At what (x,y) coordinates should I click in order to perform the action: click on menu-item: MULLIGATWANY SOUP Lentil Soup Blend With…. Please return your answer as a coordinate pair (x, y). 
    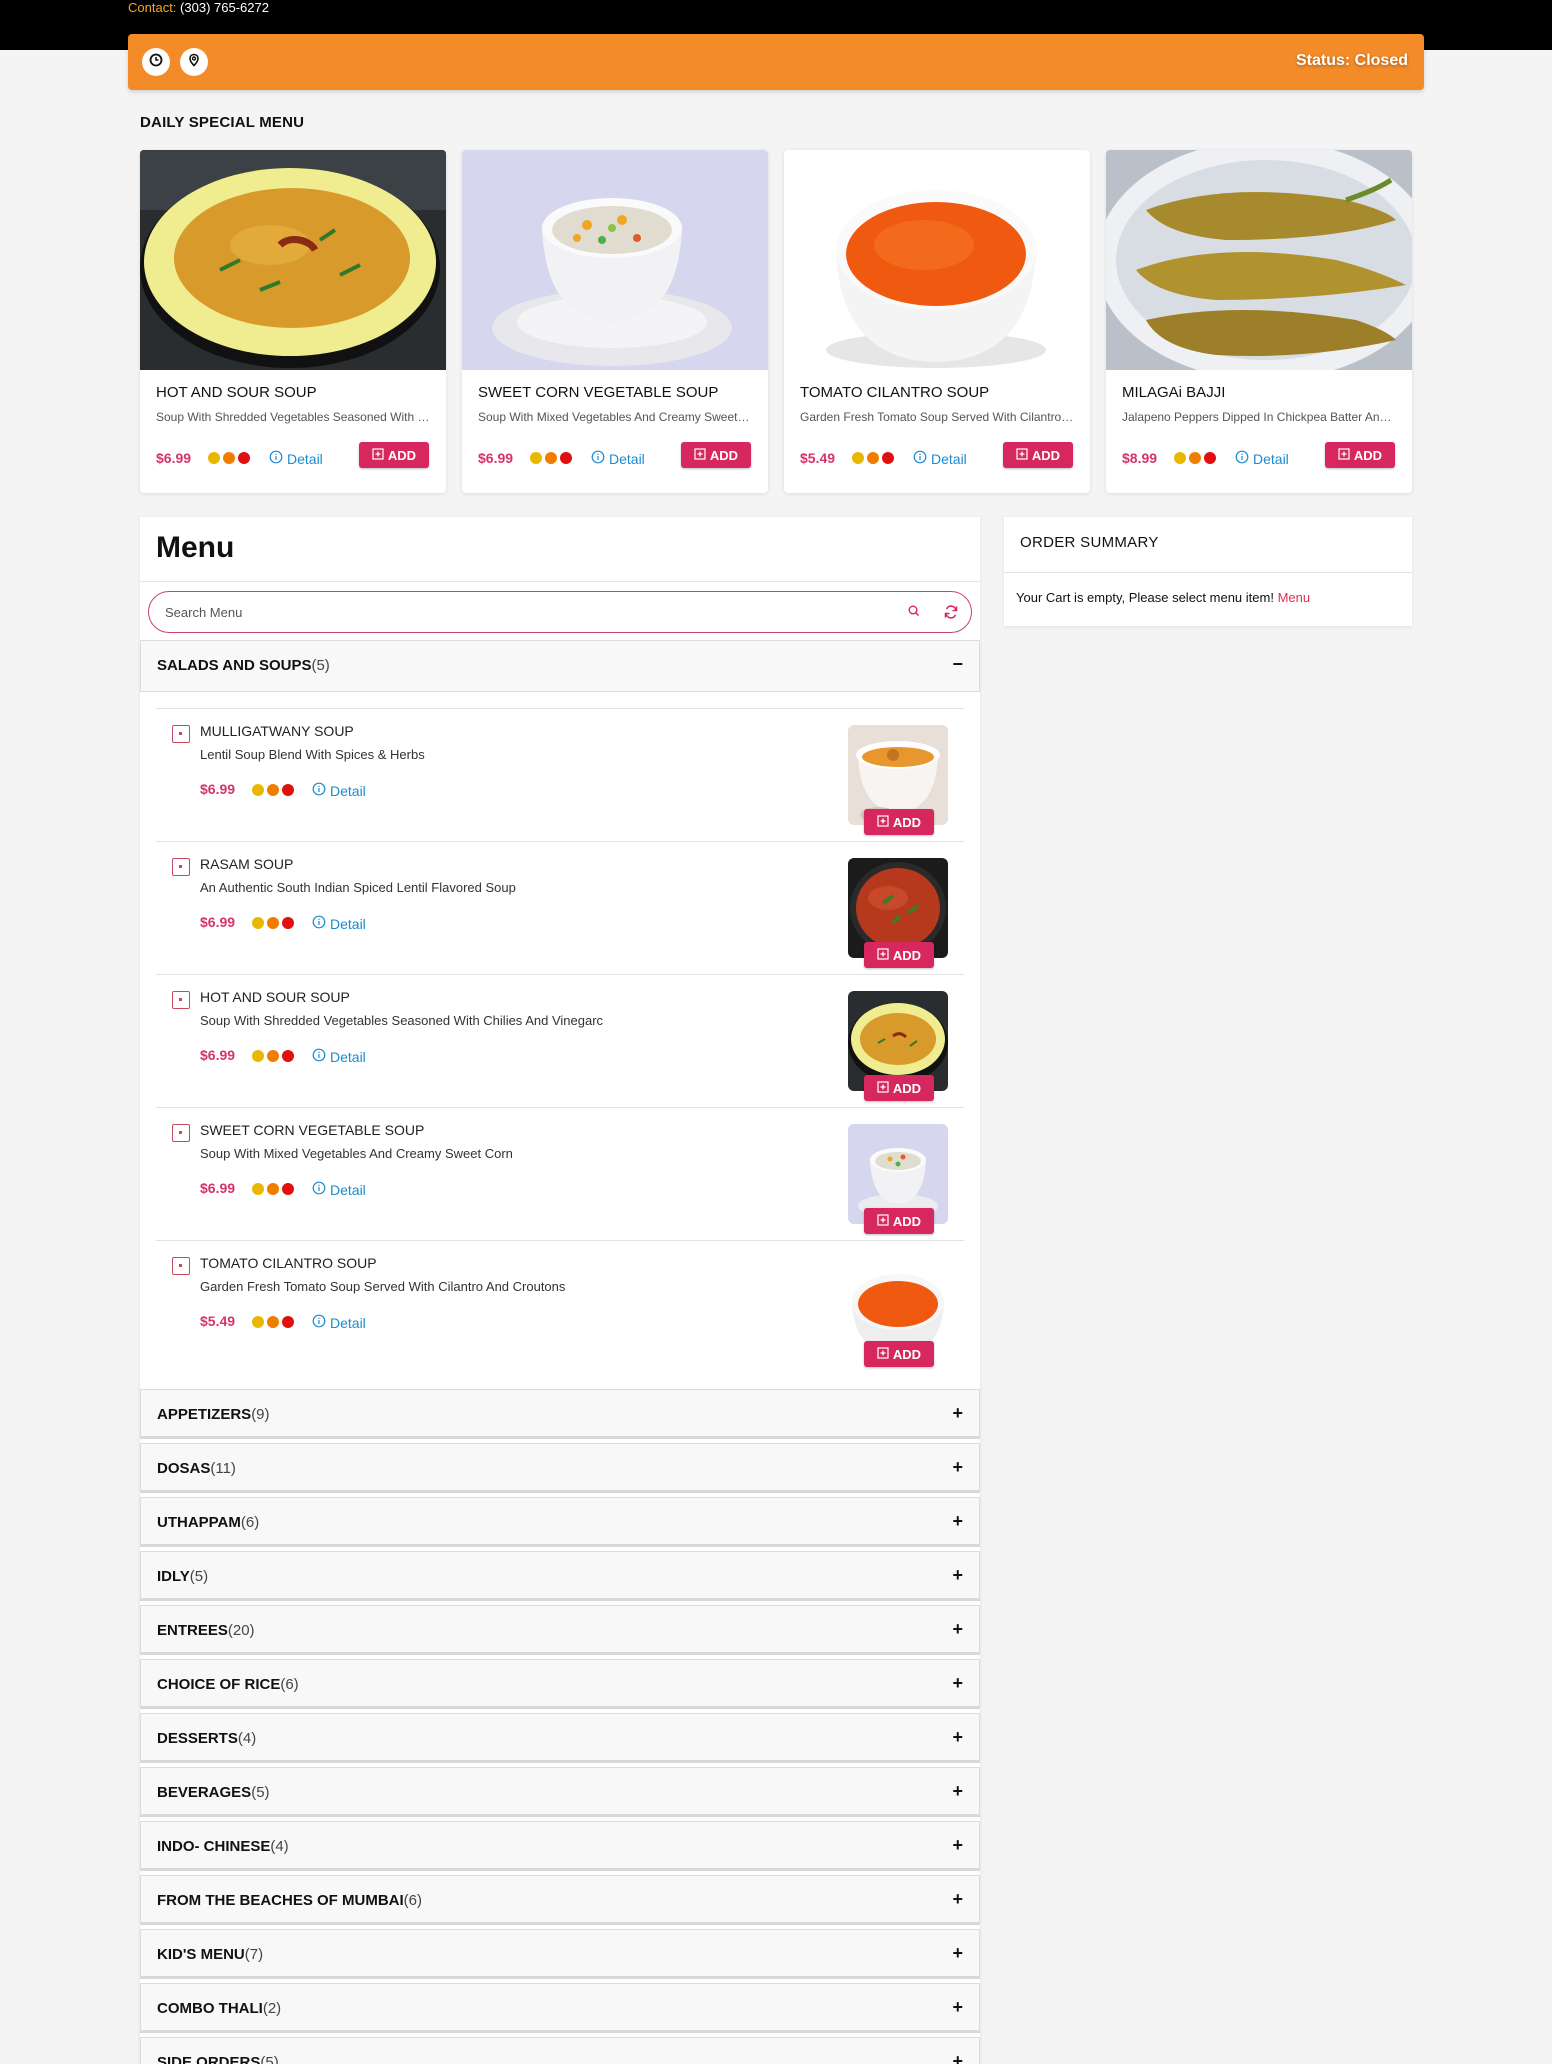
    Looking at the image, I should click on (560, 774).